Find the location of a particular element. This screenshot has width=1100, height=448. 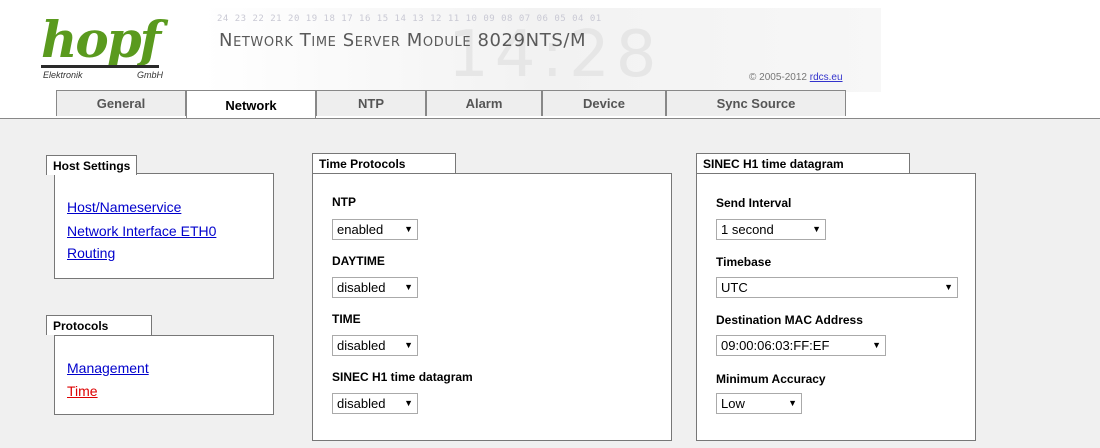

ntp-select-value: enabled is located at coordinates (360, 229).